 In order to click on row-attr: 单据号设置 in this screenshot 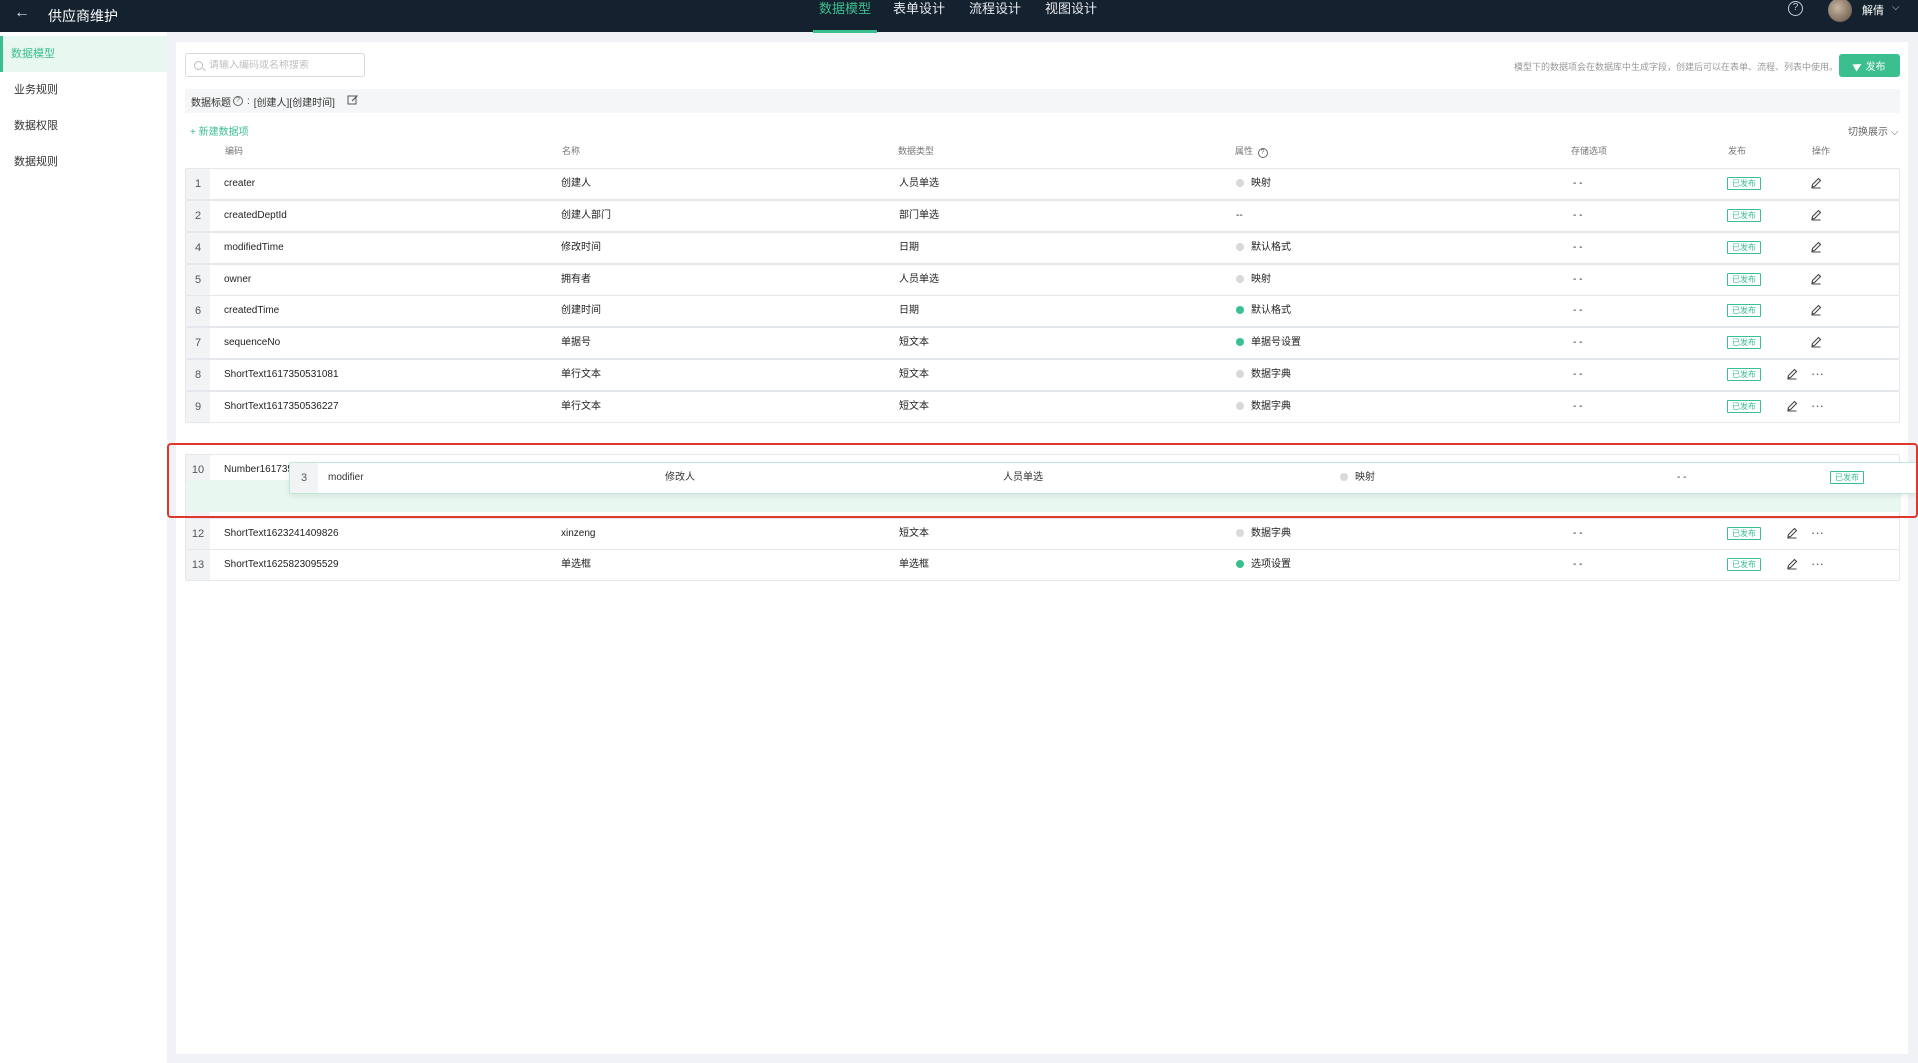, I will do `click(1268, 343)`.